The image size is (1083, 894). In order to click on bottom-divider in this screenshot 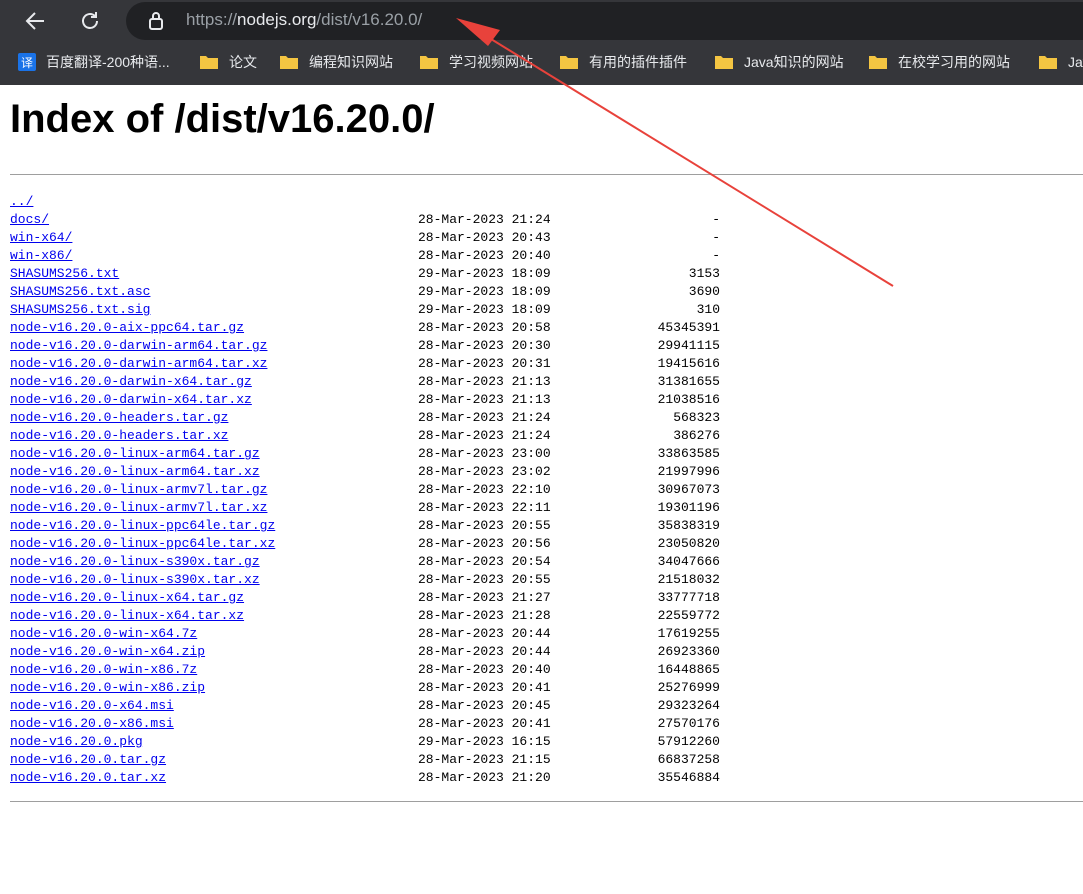, I will do `click(546, 801)`.